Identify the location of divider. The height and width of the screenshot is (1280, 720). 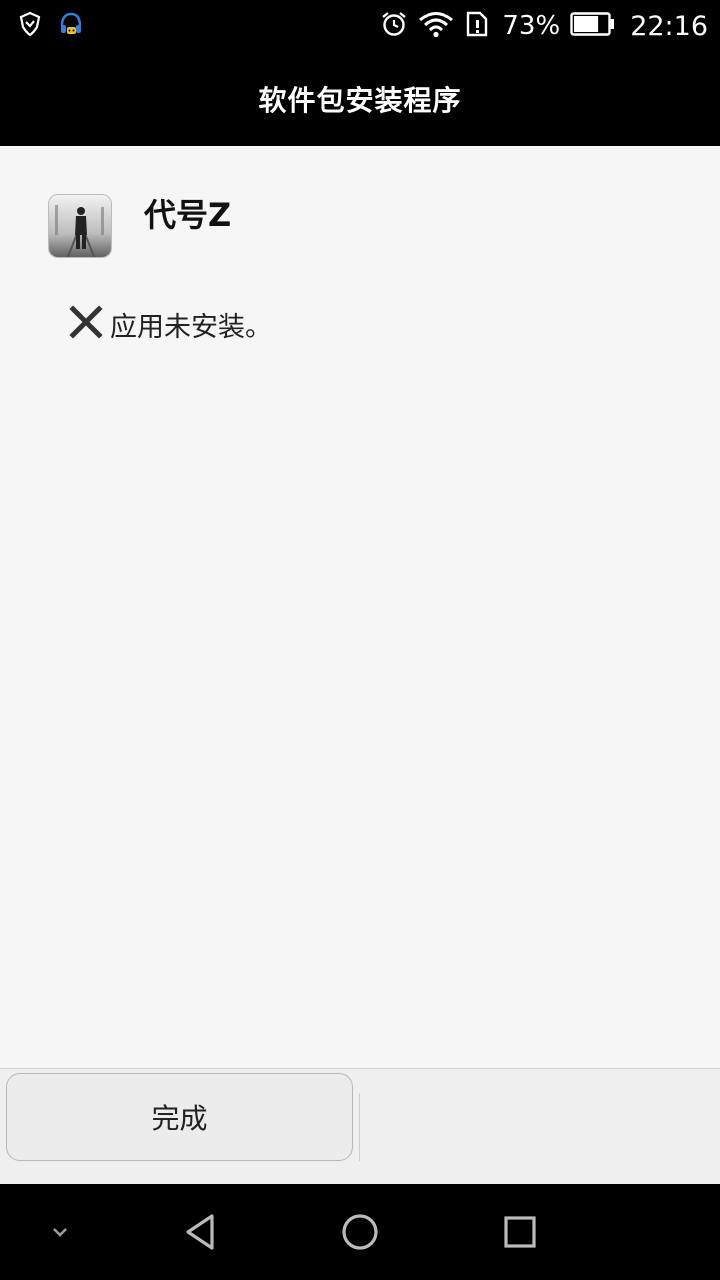
(359, 1127).